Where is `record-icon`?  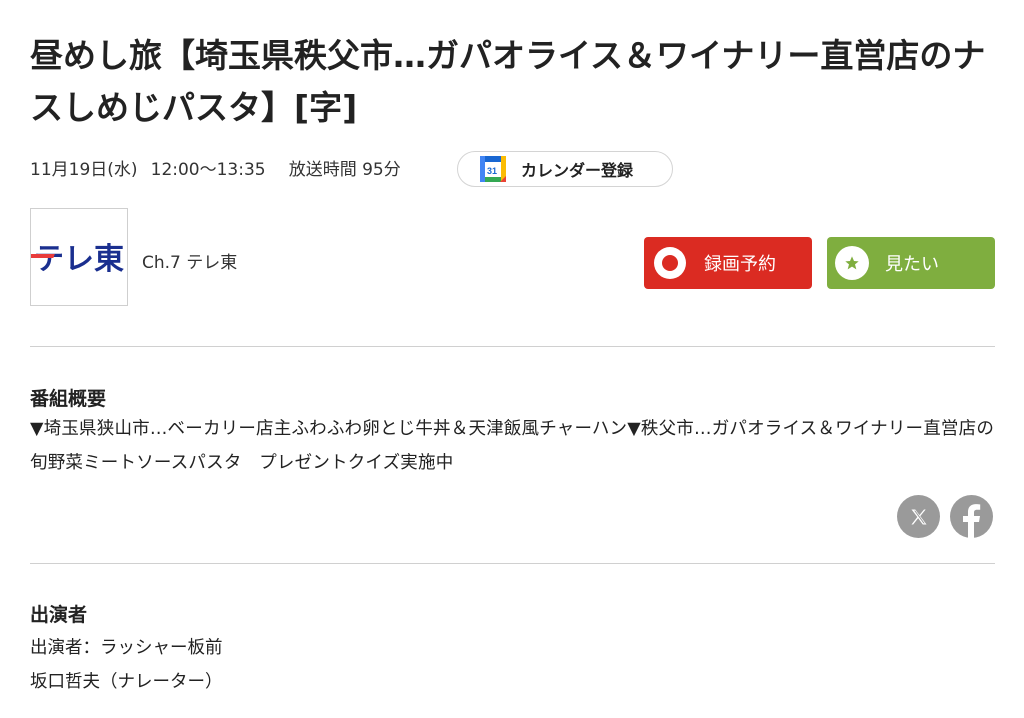
record-icon is located at coordinates (670, 263).